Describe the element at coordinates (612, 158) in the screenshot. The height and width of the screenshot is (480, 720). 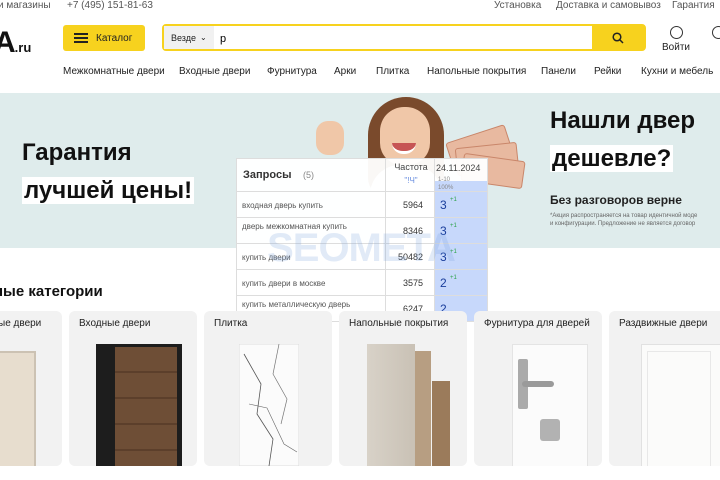
I see `banner-right-subtitle: дешевле?` at that location.